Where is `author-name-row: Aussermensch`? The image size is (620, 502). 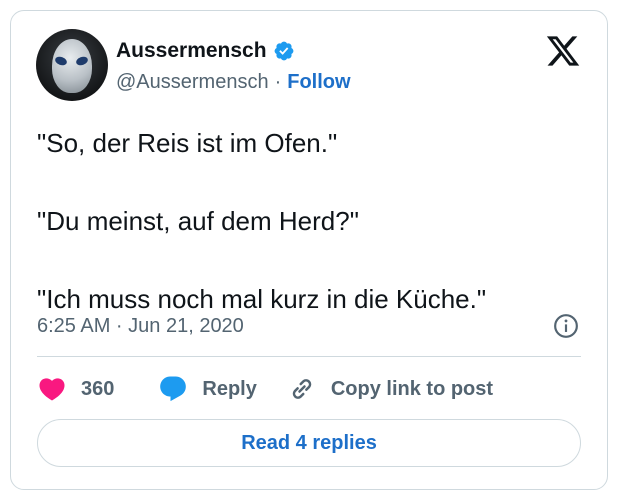 author-name-row: Aussermensch is located at coordinates (205, 51).